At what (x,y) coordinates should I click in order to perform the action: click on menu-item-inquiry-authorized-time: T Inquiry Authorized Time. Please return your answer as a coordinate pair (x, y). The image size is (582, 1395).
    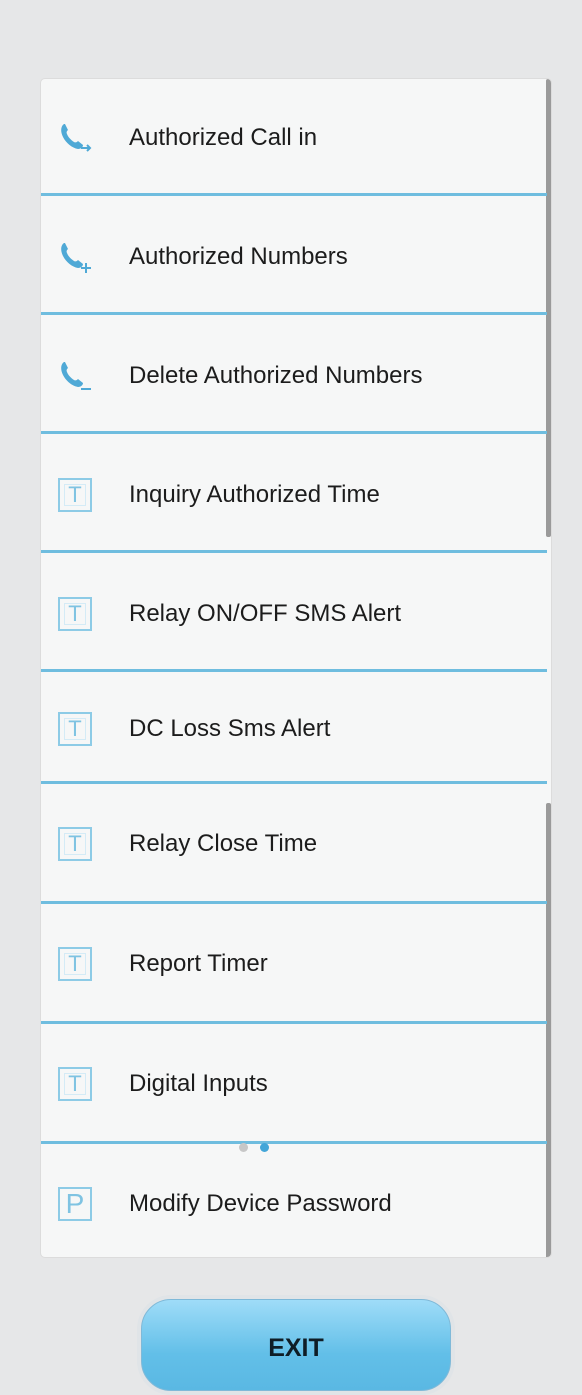
    Looking at the image, I should click on (294, 494).